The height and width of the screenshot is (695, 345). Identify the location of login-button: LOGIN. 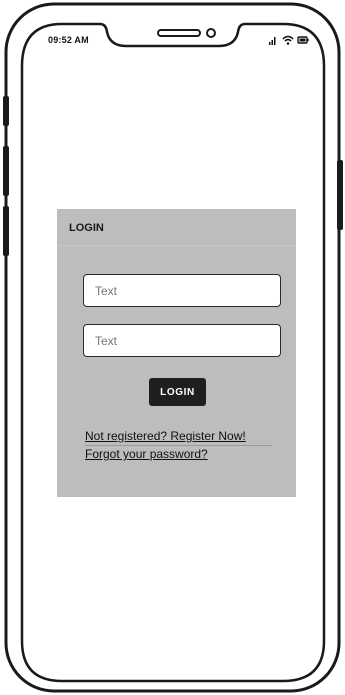
(177, 392).